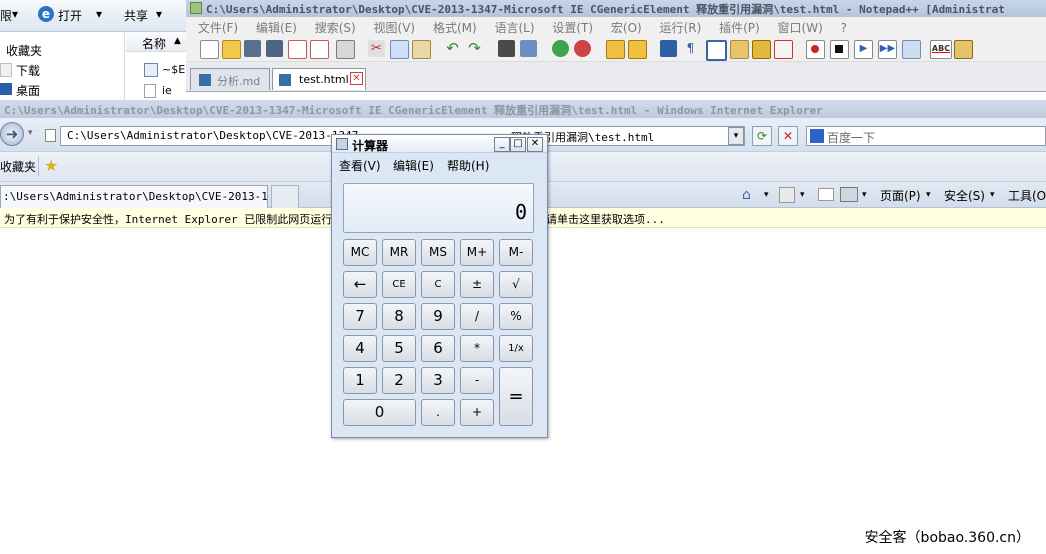  Describe the element at coordinates (477, 316) in the screenshot. I see `key-divide: /` at that location.